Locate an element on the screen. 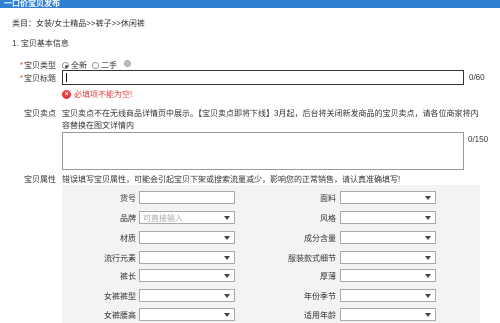 This screenshot has width=500, height=323. item-title-label: *宝贝标题 is located at coordinates (37, 78).